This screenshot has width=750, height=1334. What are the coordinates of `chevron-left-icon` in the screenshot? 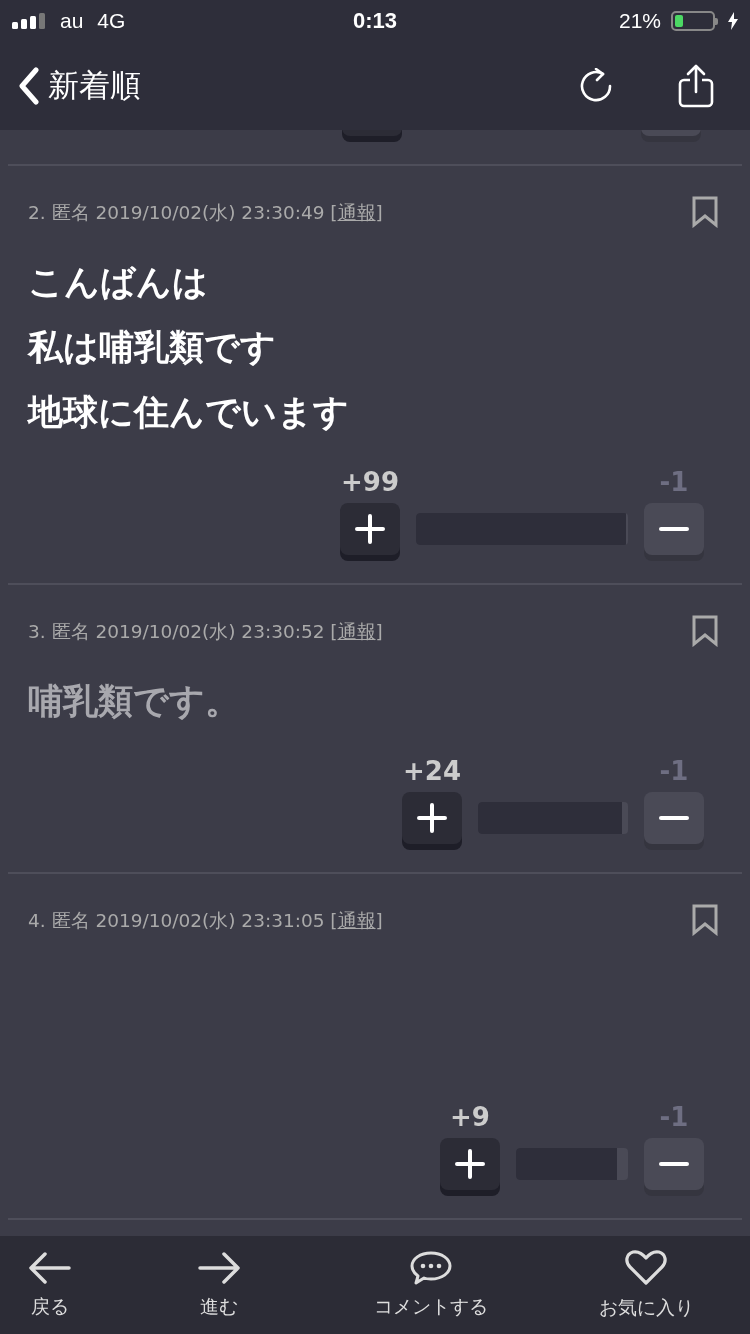 It's located at (29, 86).